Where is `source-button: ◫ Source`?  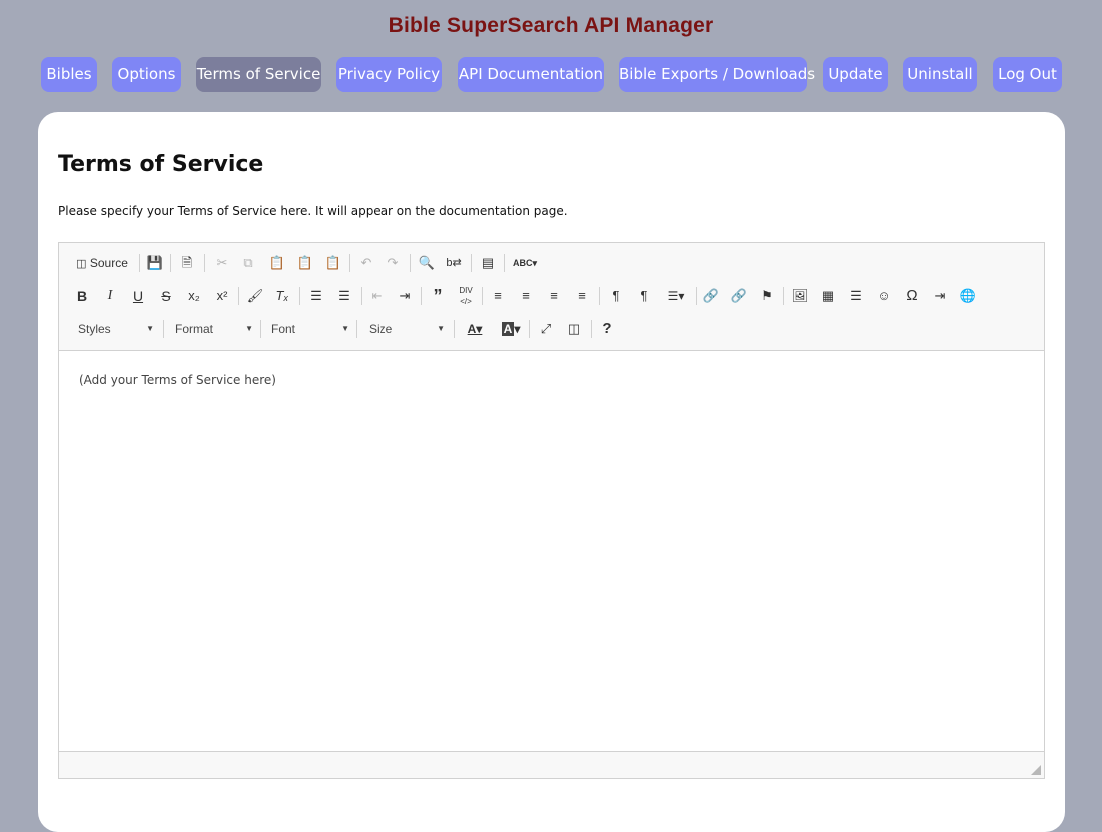
source-button: ◫ Source is located at coordinates (102, 263).